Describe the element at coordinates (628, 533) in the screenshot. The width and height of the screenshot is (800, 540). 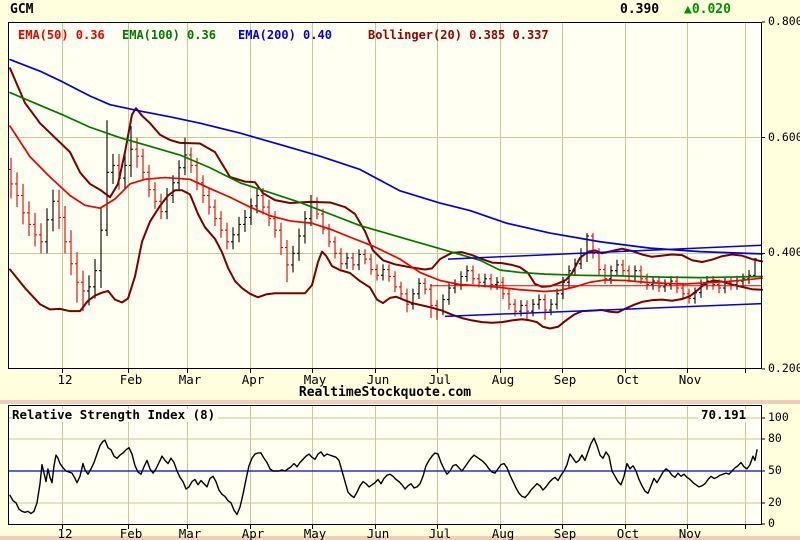
I see `rsi-month-label: Oct` at that location.